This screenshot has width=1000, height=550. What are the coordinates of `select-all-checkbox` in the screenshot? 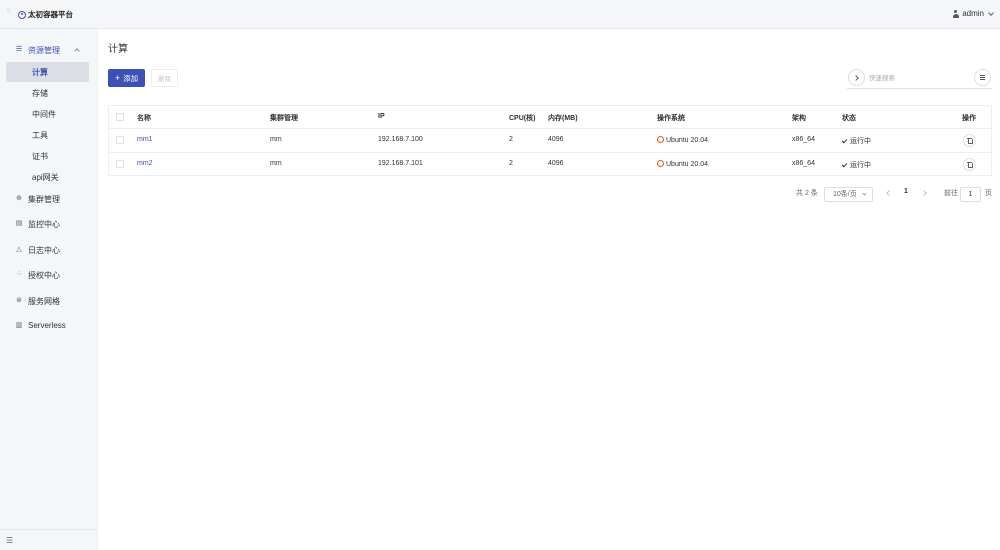 It's located at (120, 117).